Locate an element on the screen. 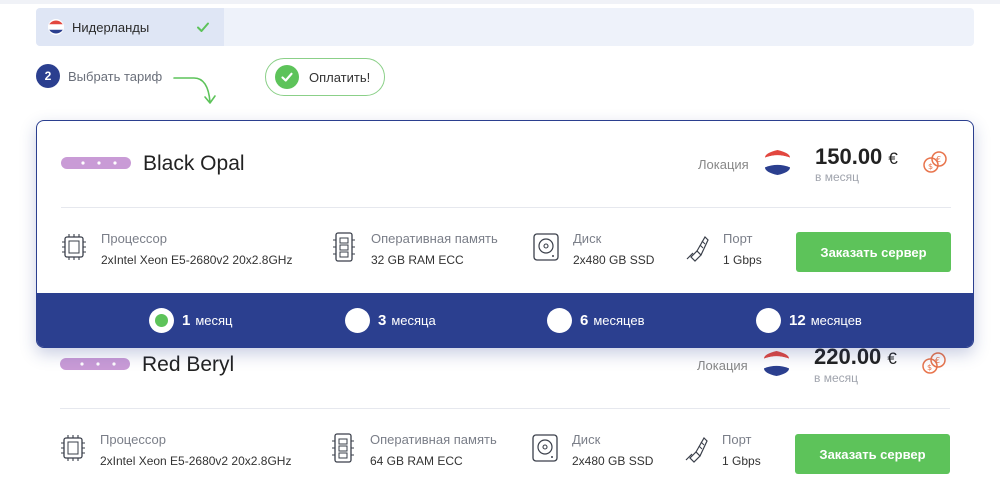 The image size is (1000, 481). term-option-3: 3 месяца is located at coordinates (390, 320).